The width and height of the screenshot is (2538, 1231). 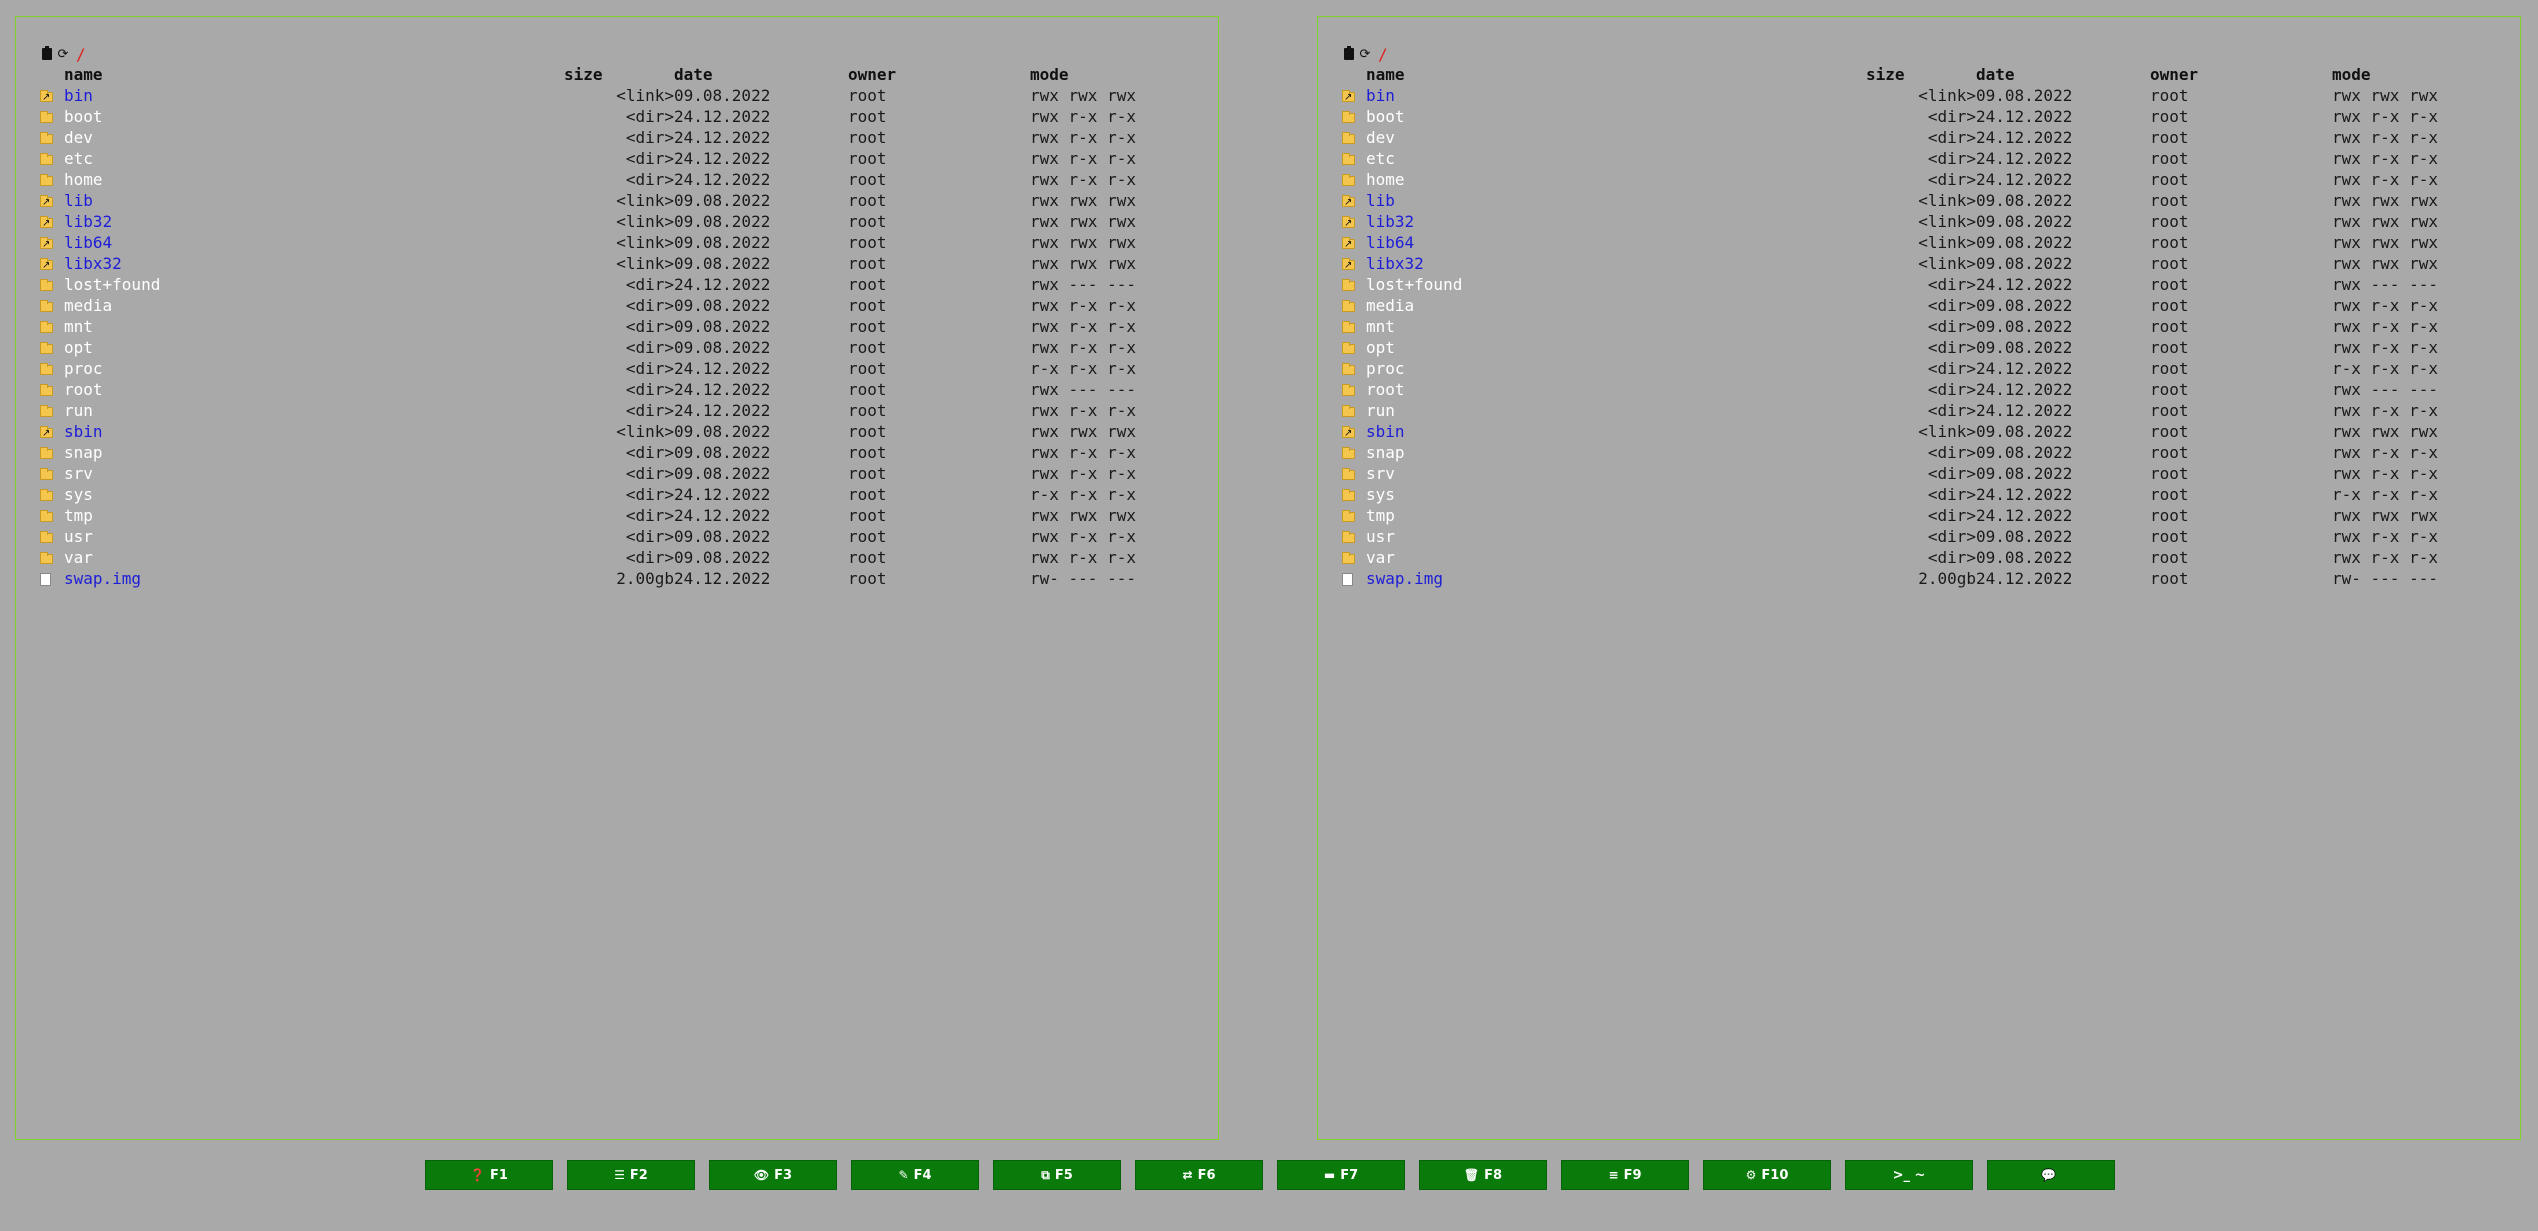 I want to click on file-name: lib32, so click(x=314, y=221).